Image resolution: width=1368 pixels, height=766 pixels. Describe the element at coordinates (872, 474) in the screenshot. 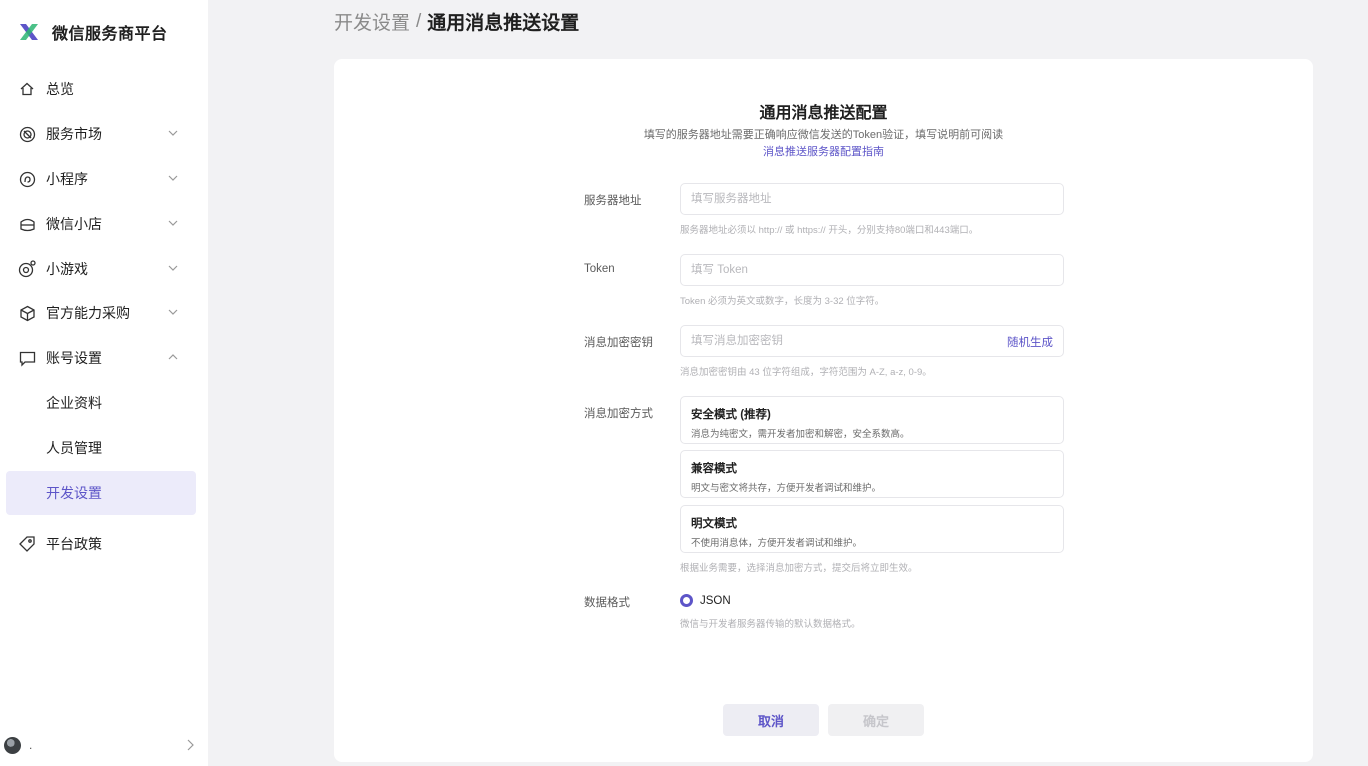

I see `mode-option-compatible: 兼容模式 明文与密文将共存，方便开发者调试和维护。` at that location.